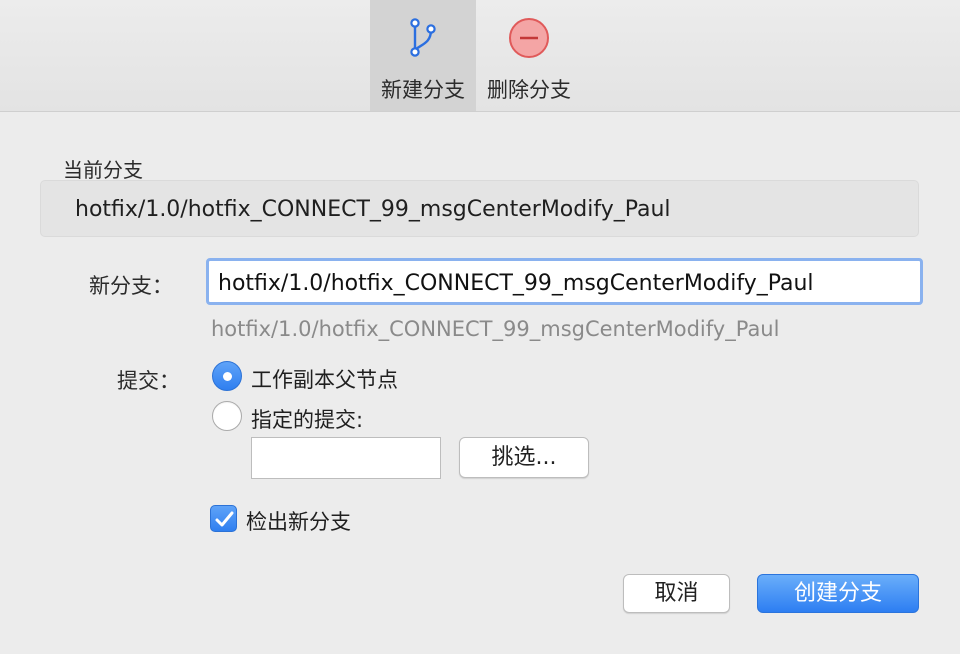  I want to click on working-copy-parent-label: 工作副本父节点, so click(324, 379).